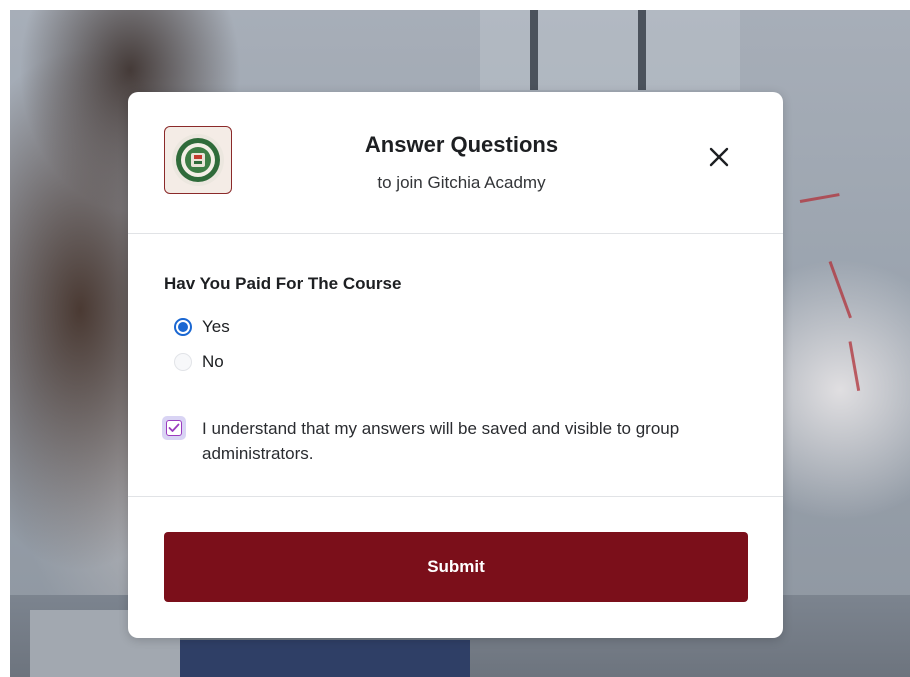 The height and width of the screenshot is (677, 910). I want to click on dialog-subtitle: to join Gitchia Acadmy, so click(461, 182).